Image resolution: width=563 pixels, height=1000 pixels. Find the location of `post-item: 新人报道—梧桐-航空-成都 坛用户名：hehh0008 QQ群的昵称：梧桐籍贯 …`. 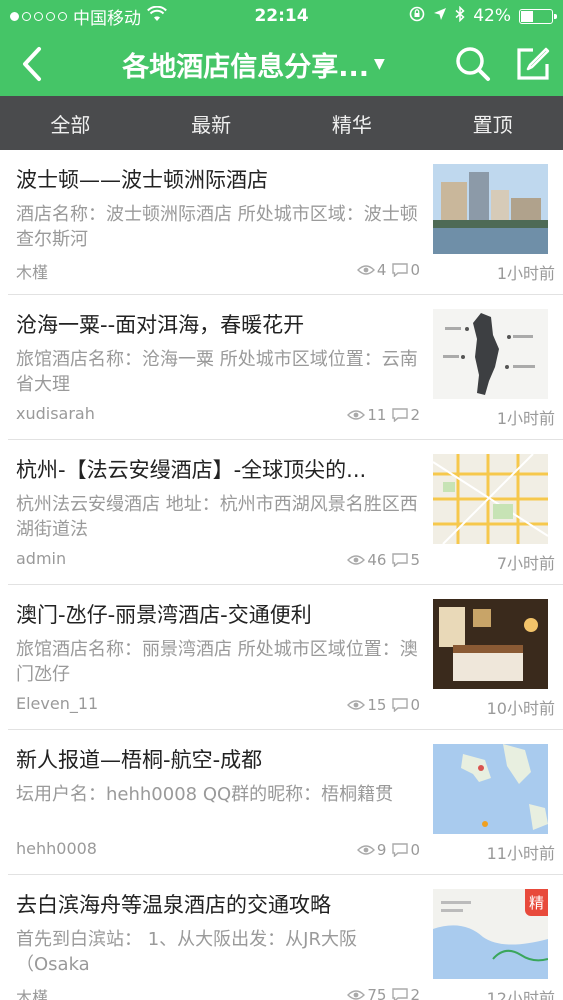

post-item: 新人报道—梧桐-航空-成都 坛用户名：hehh0008 QQ群的昵称：梧桐籍贯 … is located at coordinates (285, 802).